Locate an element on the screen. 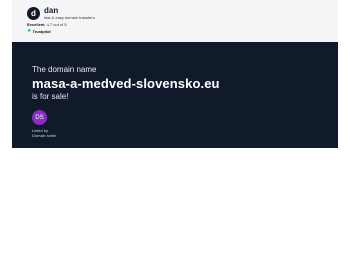 Image resolution: width=350 pixels, height=262 pixels. brand-logo-icon: d is located at coordinates (33, 13).